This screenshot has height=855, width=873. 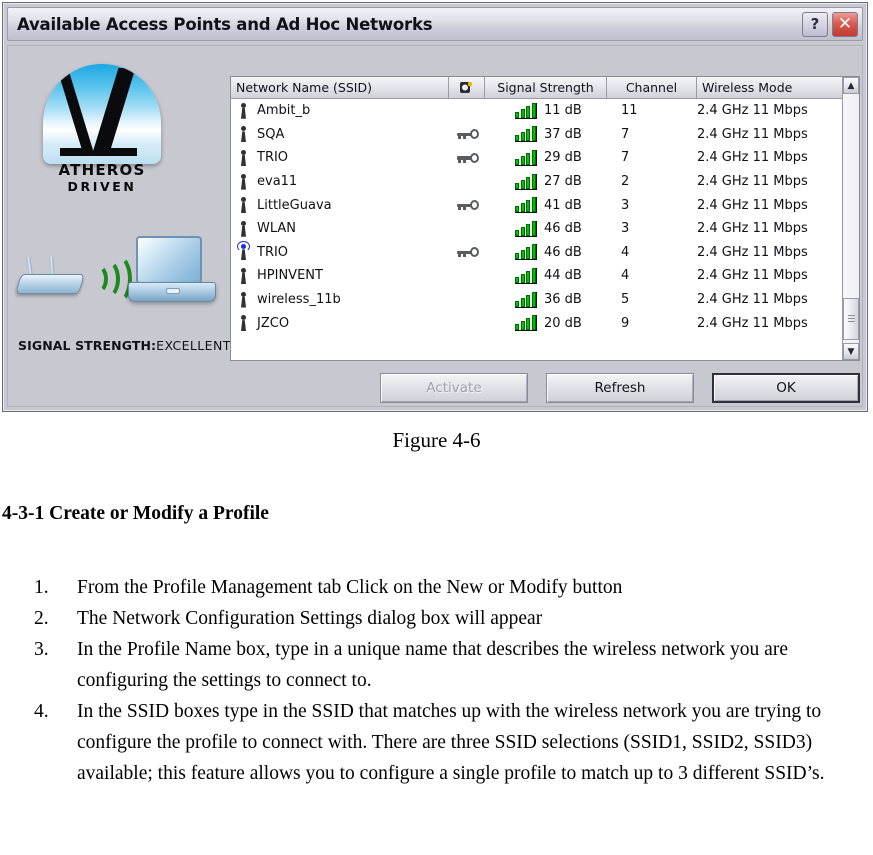 What do you see at coordinates (299, 300) in the screenshot?
I see `ssid-label: wireless_11b` at bounding box center [299, 300].